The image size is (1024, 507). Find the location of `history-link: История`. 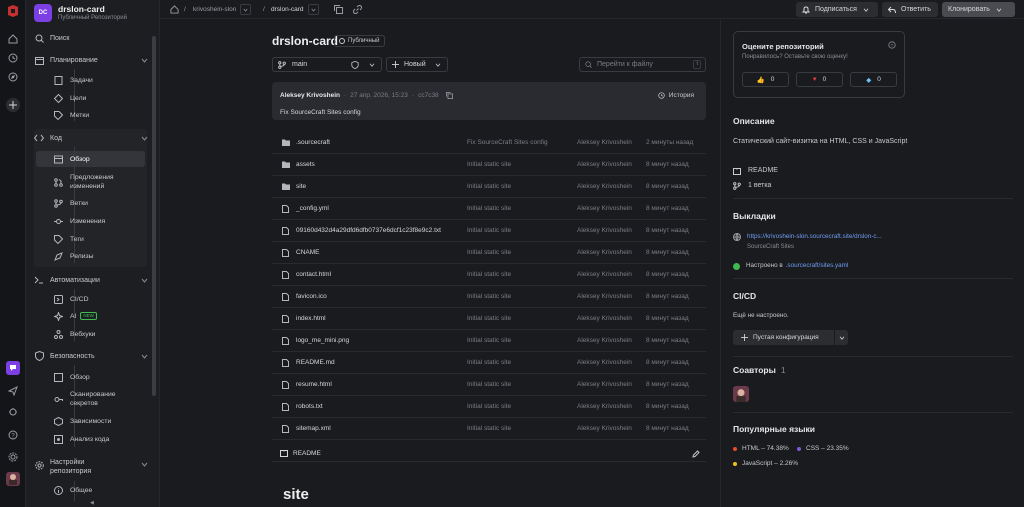

history-link: История is located at coordinates (676, 95).